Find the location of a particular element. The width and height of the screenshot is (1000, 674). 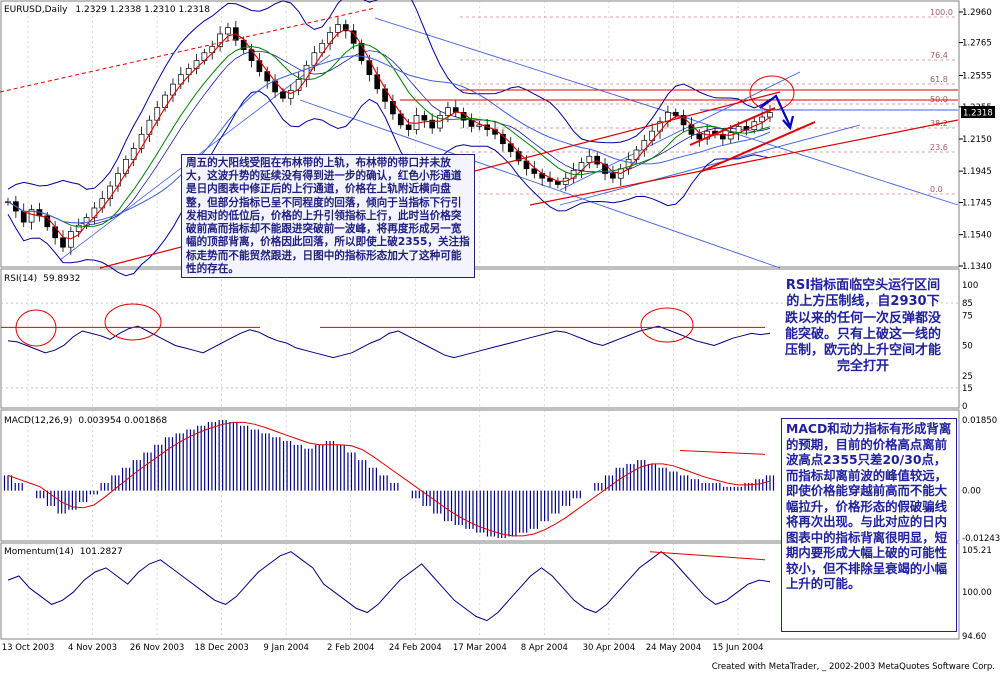

date-tick-label: 24 Feb 2004 is located at coordinates (415, 648).